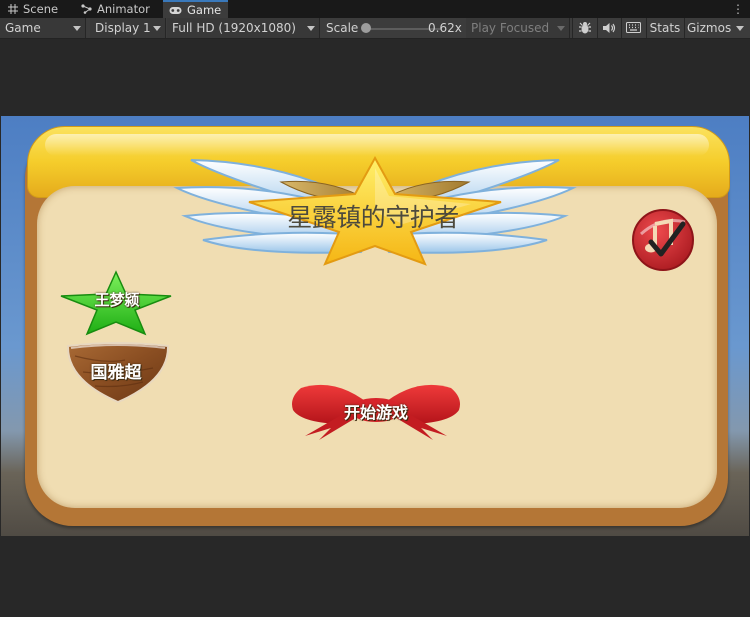 This screenshot has width=750, height=617. I want to click on debug-button, so click(584, 28).